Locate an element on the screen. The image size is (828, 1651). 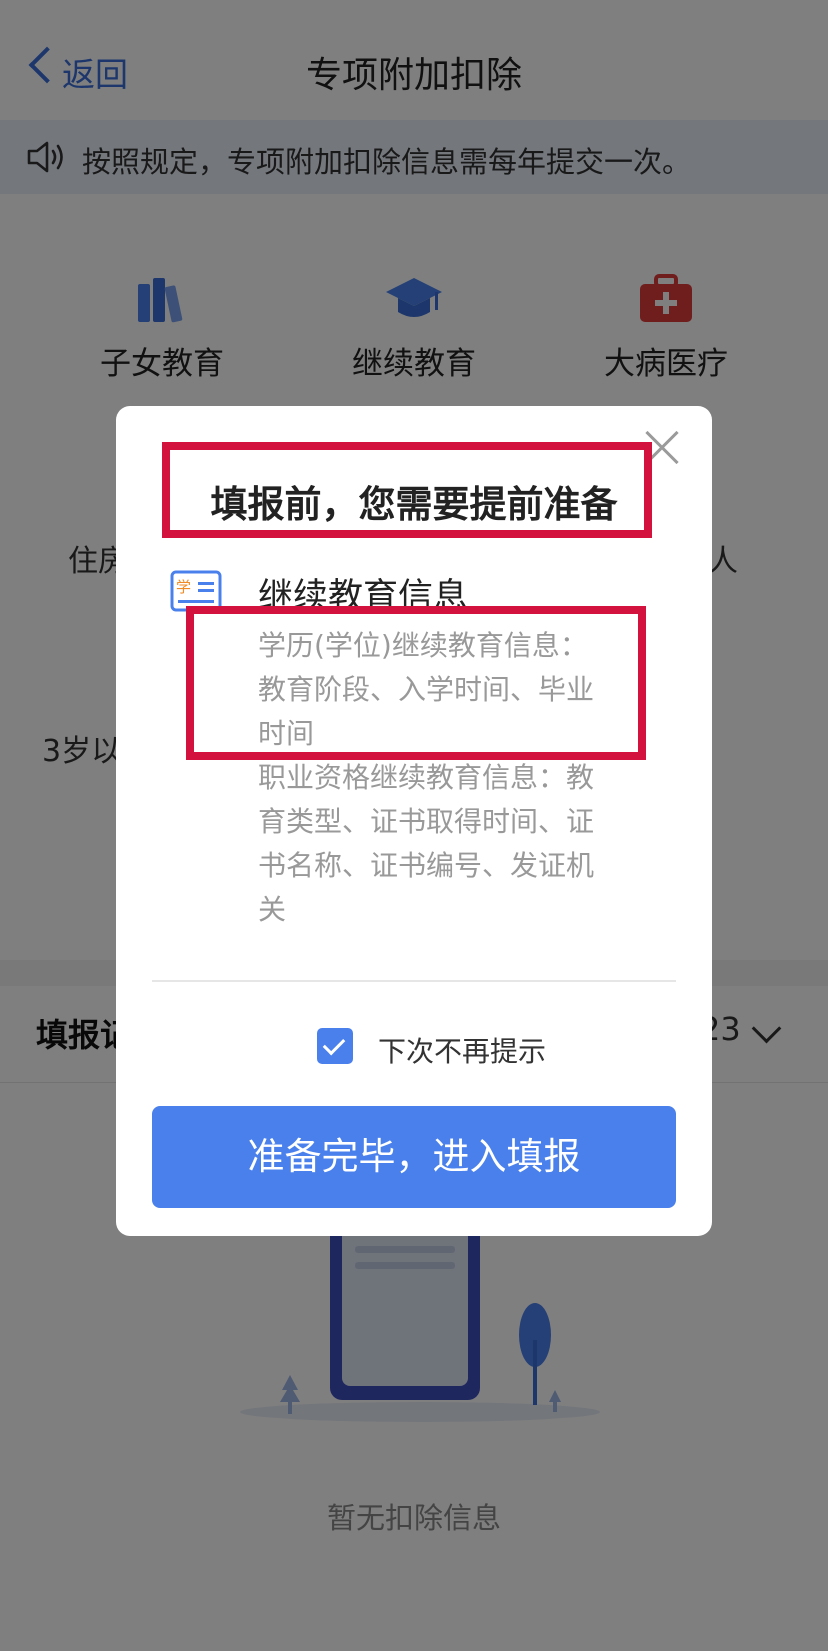
info-line: 职业资格继续教育信息：教 is located at coordinates (426, 777).